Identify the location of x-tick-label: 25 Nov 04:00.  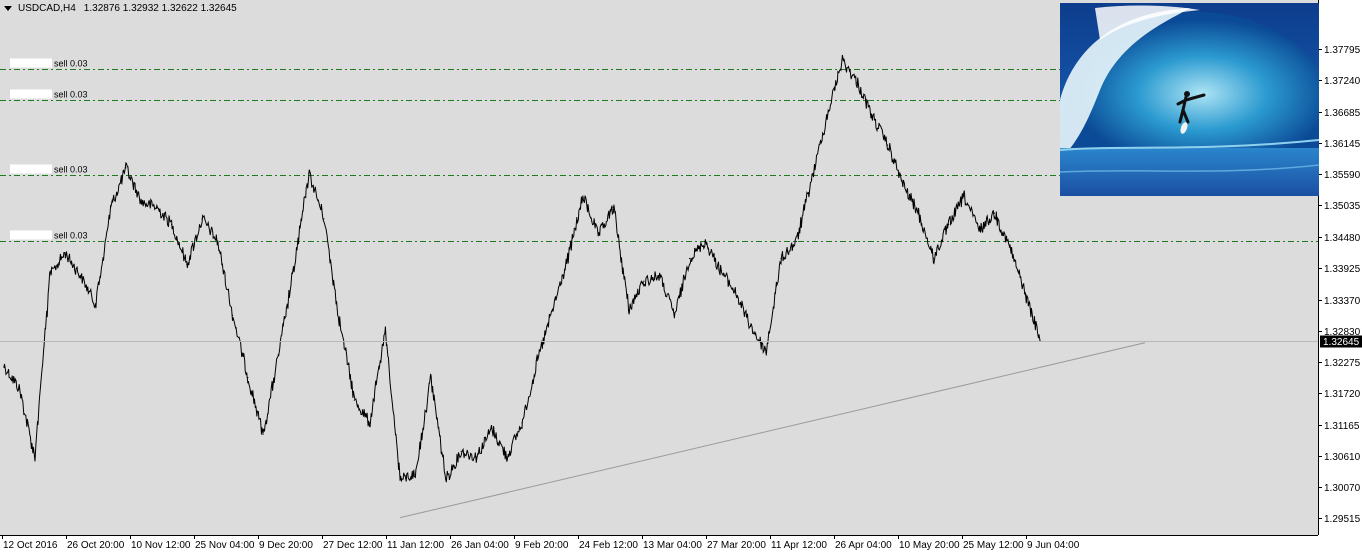
(225, 545).